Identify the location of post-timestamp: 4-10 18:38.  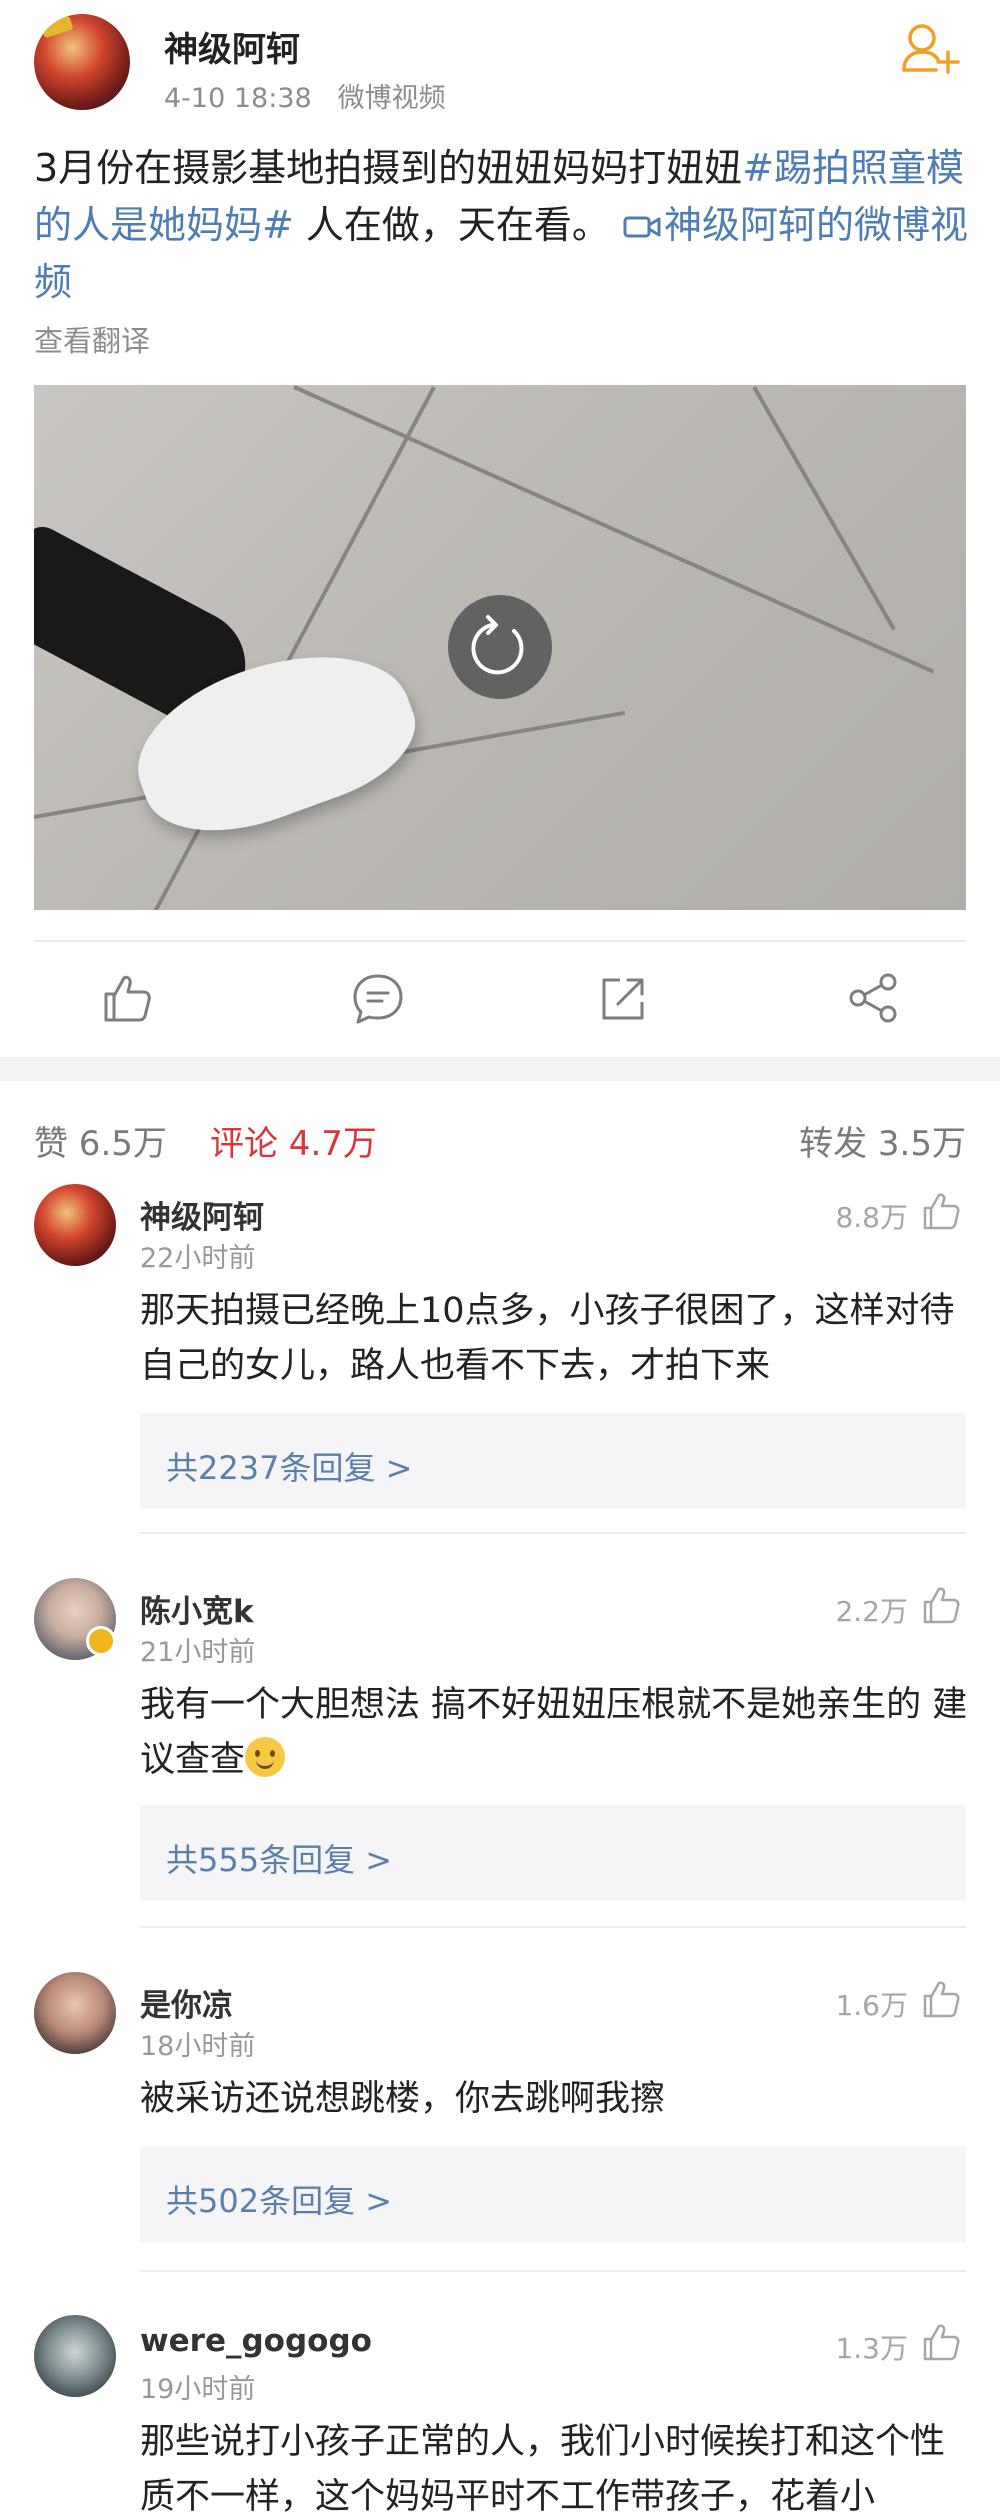
(238, 98).